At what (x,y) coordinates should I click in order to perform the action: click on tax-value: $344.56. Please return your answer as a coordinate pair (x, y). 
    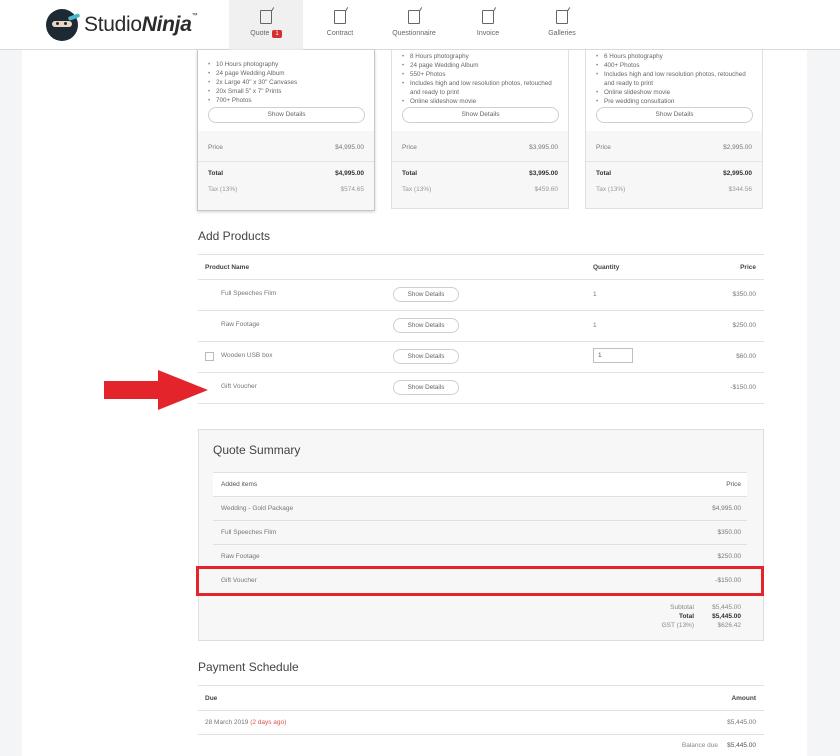
    Looking at the image, I should click on (740, 189).